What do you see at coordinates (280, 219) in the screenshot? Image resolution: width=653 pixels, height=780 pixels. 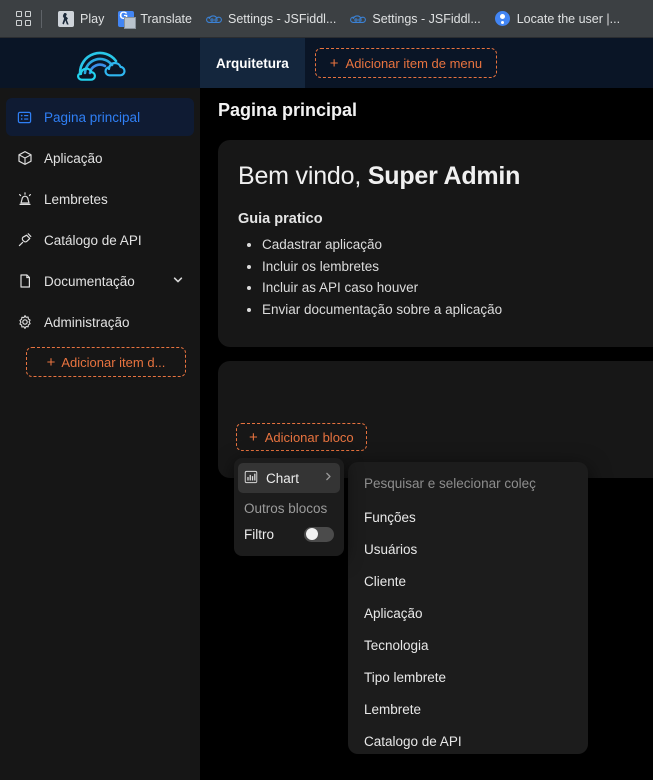 I see `guide-title: Guia pratico` at bounding box center [280, 219].